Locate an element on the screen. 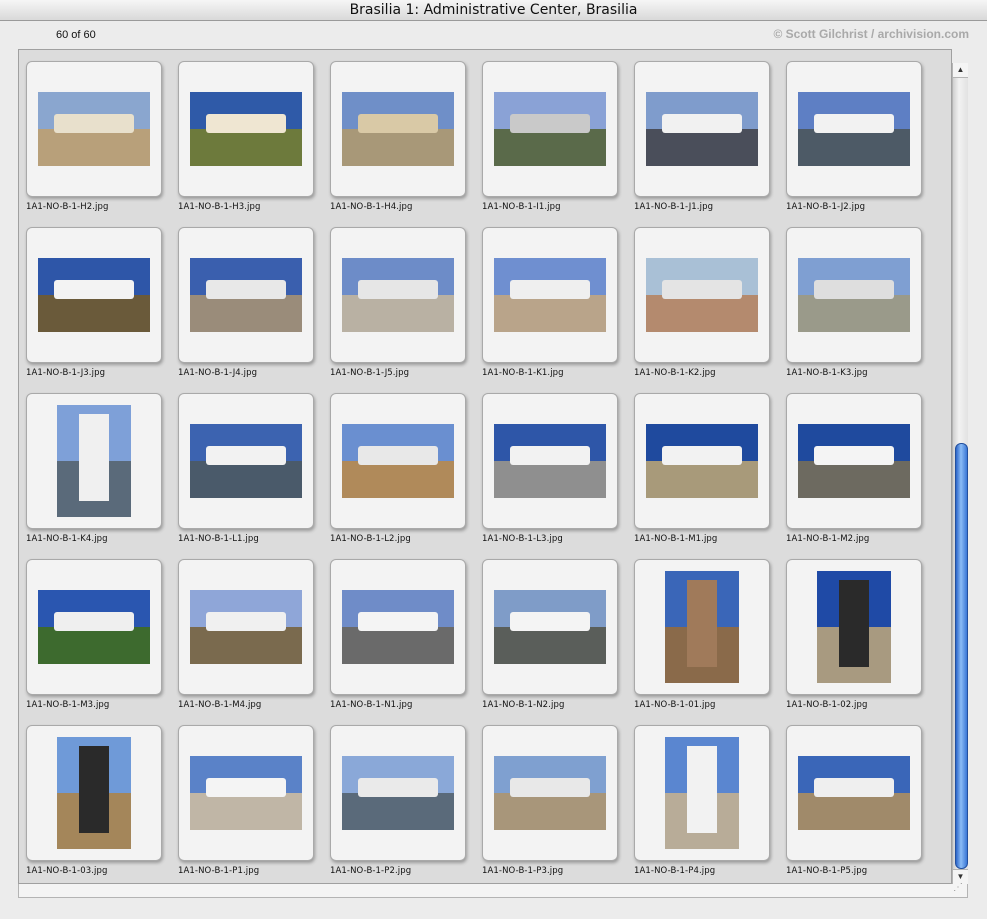  resize-grip-icon: ⋰ is located at coordinates (958, 888).